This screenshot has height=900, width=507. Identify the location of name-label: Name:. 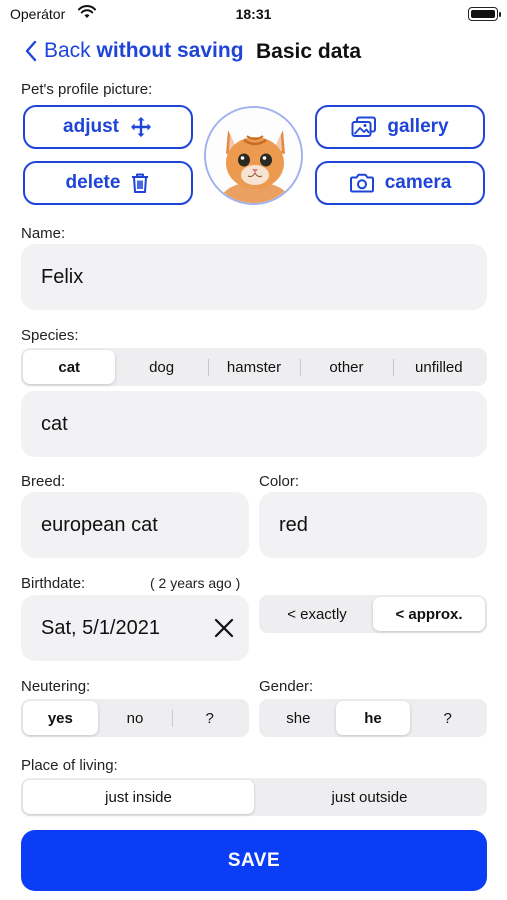
(43, 233).